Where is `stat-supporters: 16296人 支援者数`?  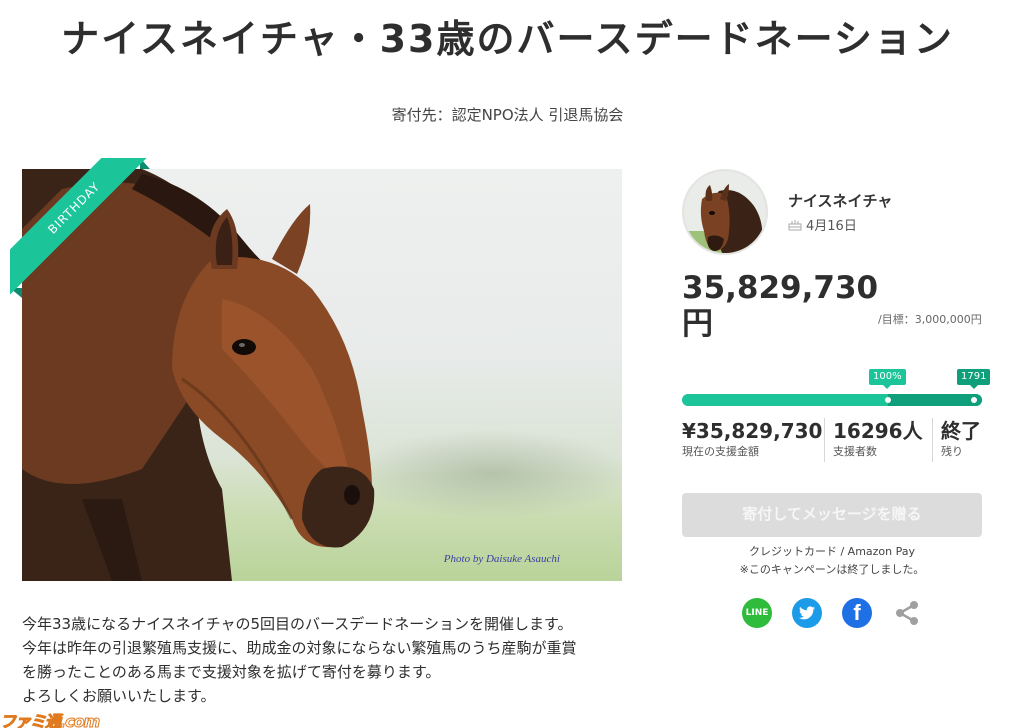
stat-supporters: 16296人 支援者数 is located at coordinates (878, 440).